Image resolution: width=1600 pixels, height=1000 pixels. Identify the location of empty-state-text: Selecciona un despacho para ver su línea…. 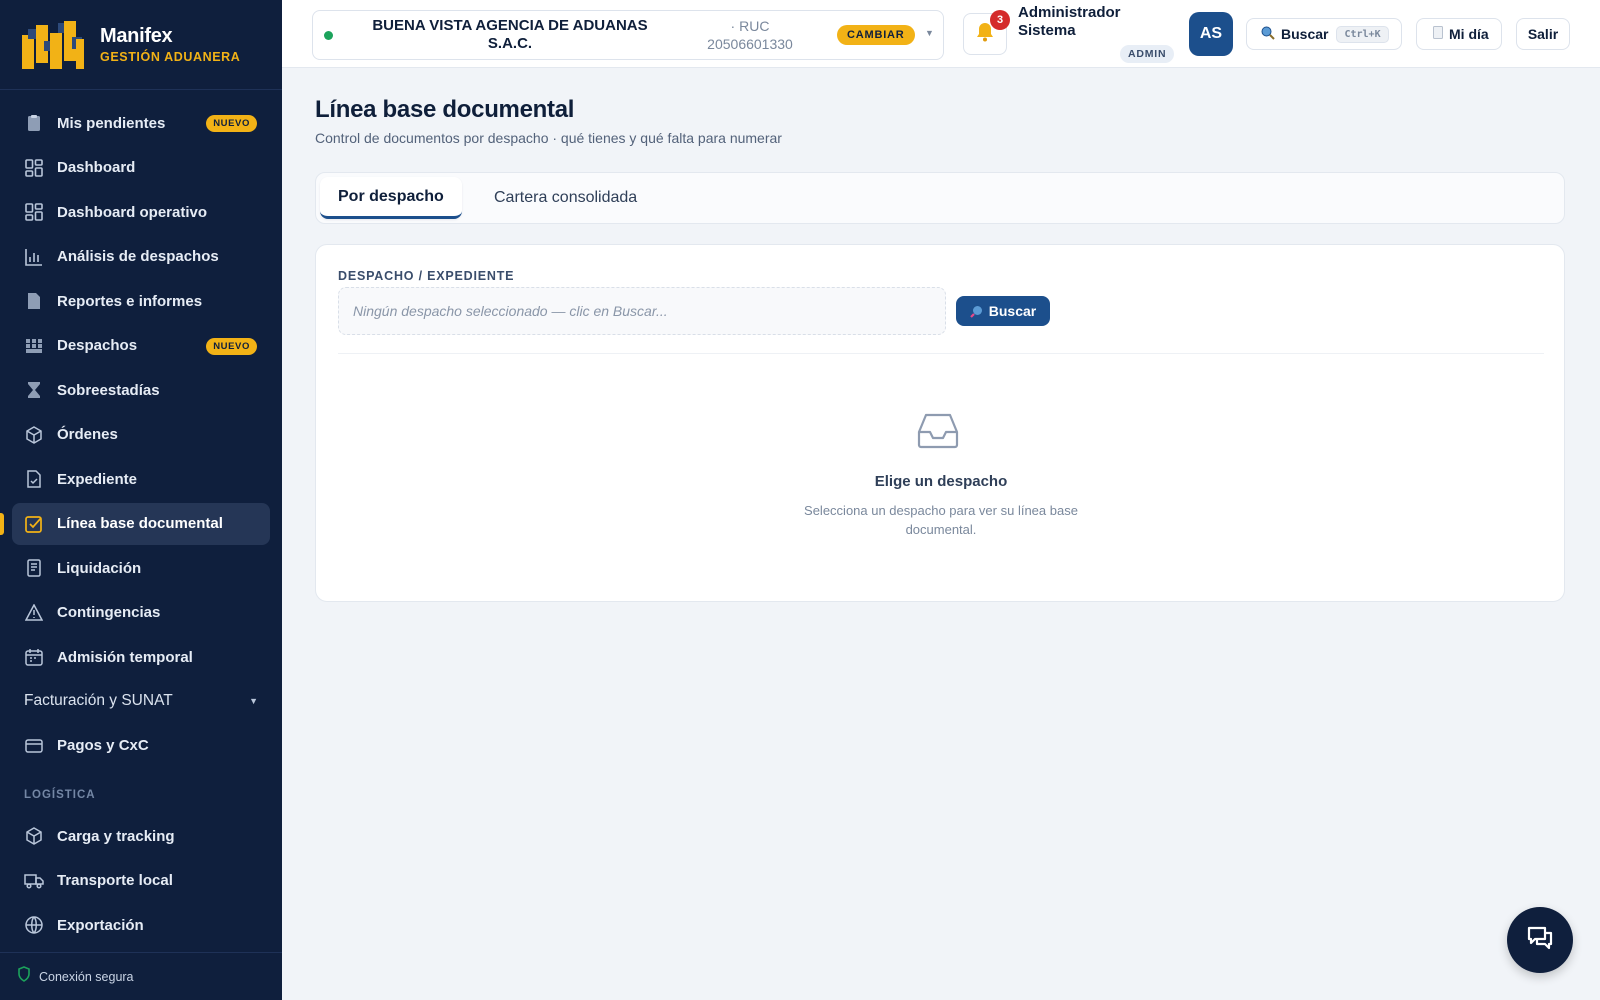
(941, 520).